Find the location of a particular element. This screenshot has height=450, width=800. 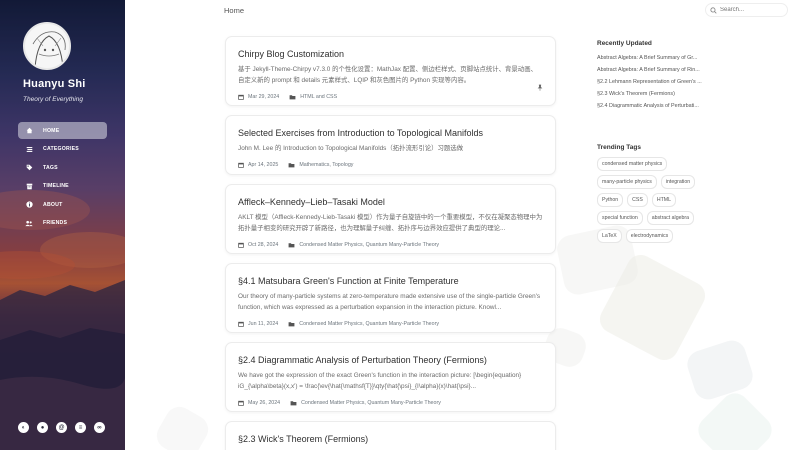

tag-chip: many-particle physics is located at coordinates (627, 182).